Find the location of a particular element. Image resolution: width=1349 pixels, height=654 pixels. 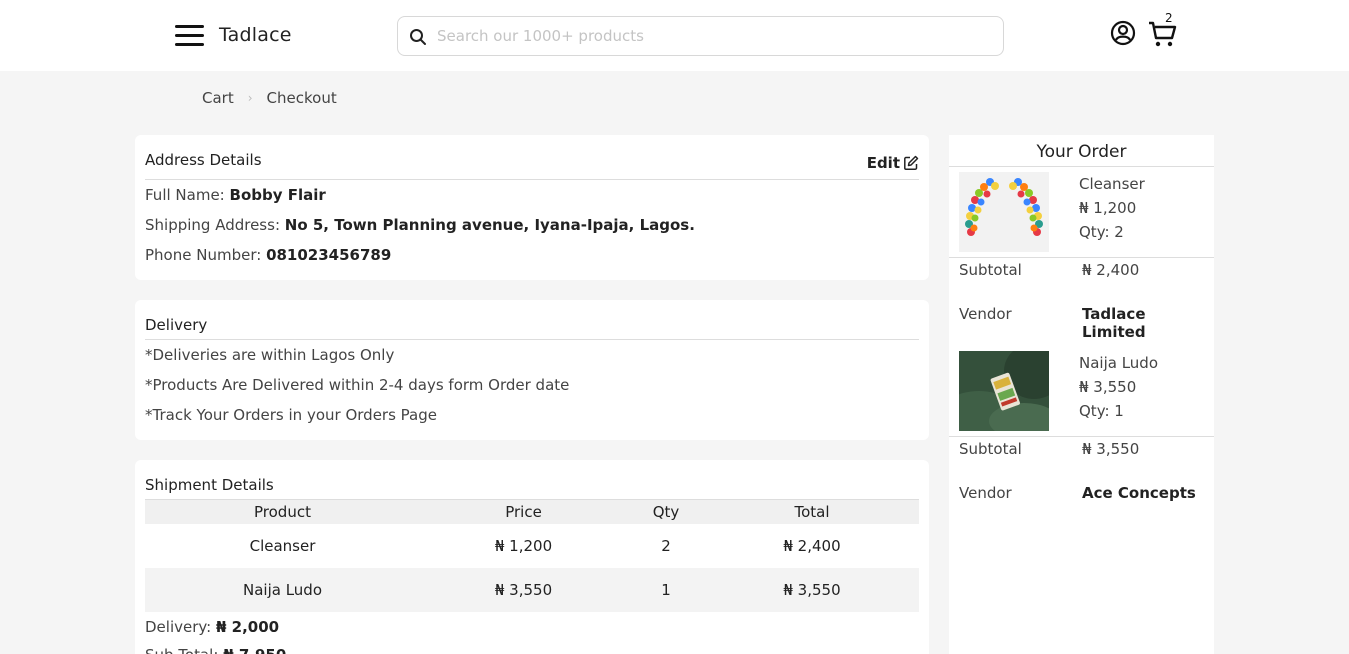

delivery-fee-label: Delivery: is located at coordinates (178, 627).